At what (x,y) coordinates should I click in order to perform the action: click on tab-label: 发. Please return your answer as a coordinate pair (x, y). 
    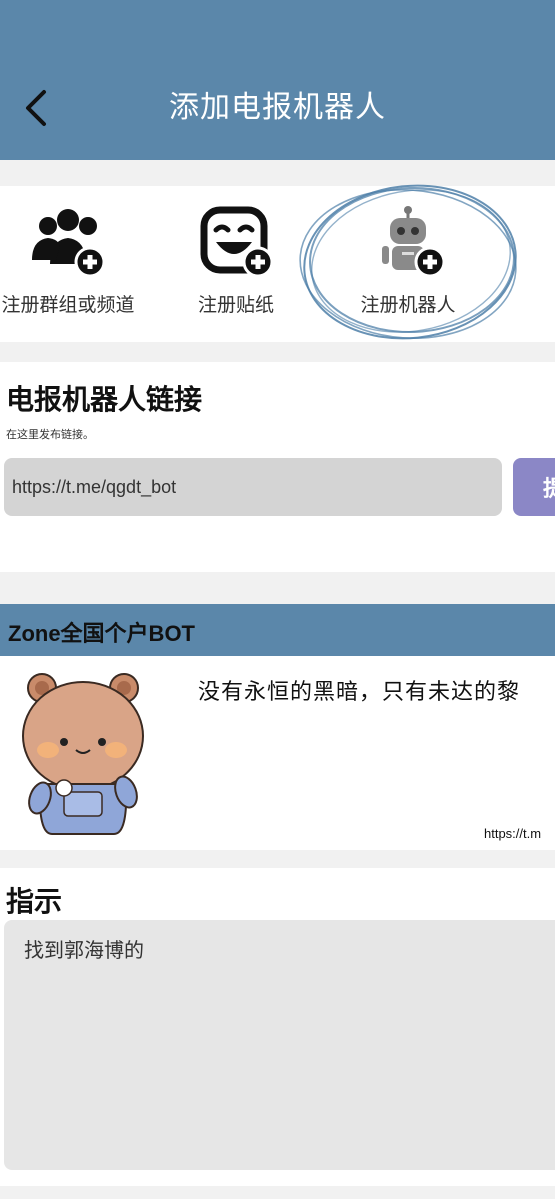
    Looking at the image, I should click on (527, 303).